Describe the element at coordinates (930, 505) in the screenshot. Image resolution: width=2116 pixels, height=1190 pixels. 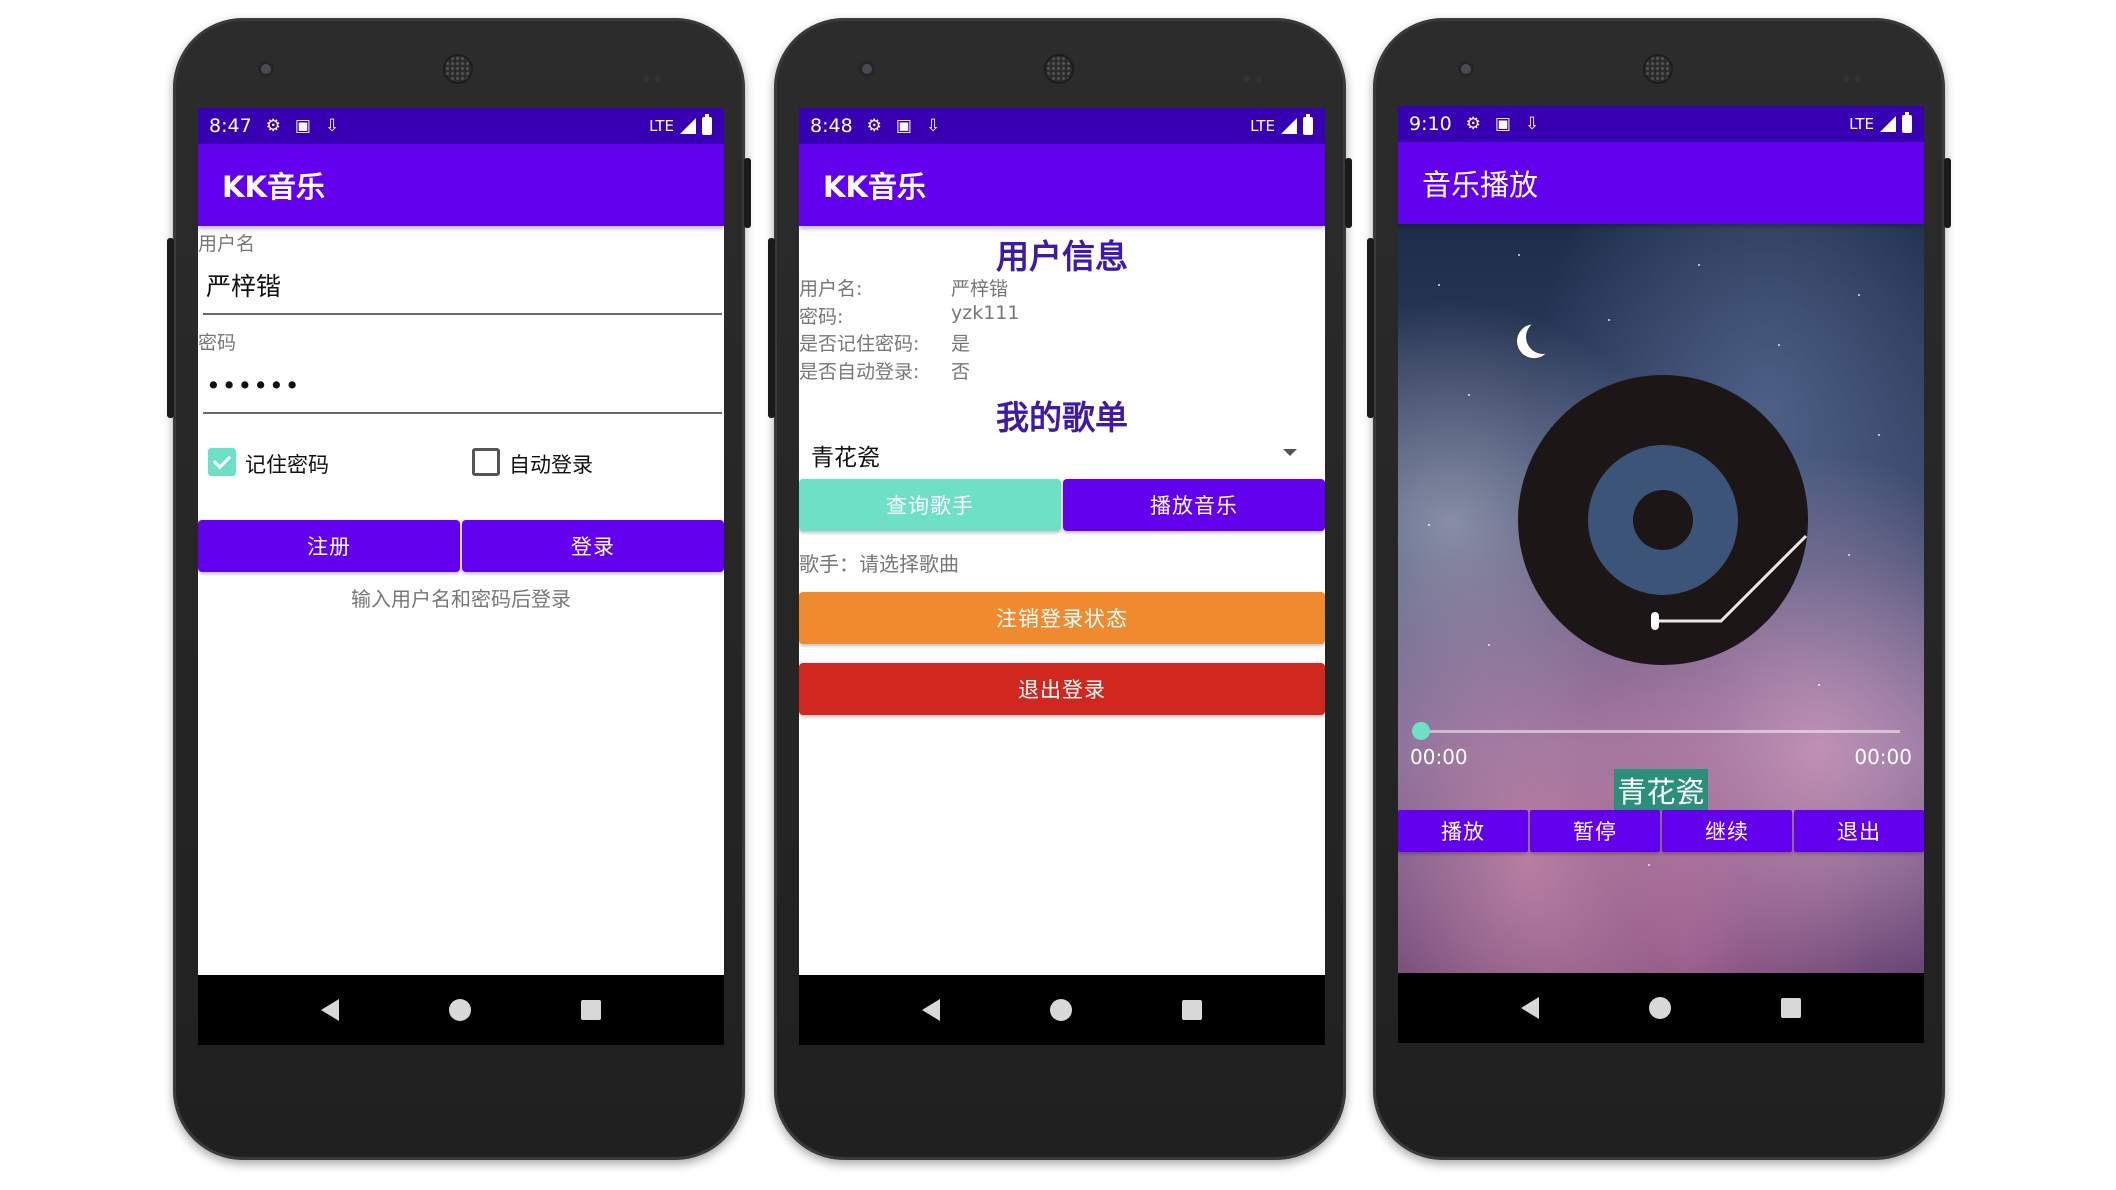
I see `query-singer-button: 查询歌手` at that location.